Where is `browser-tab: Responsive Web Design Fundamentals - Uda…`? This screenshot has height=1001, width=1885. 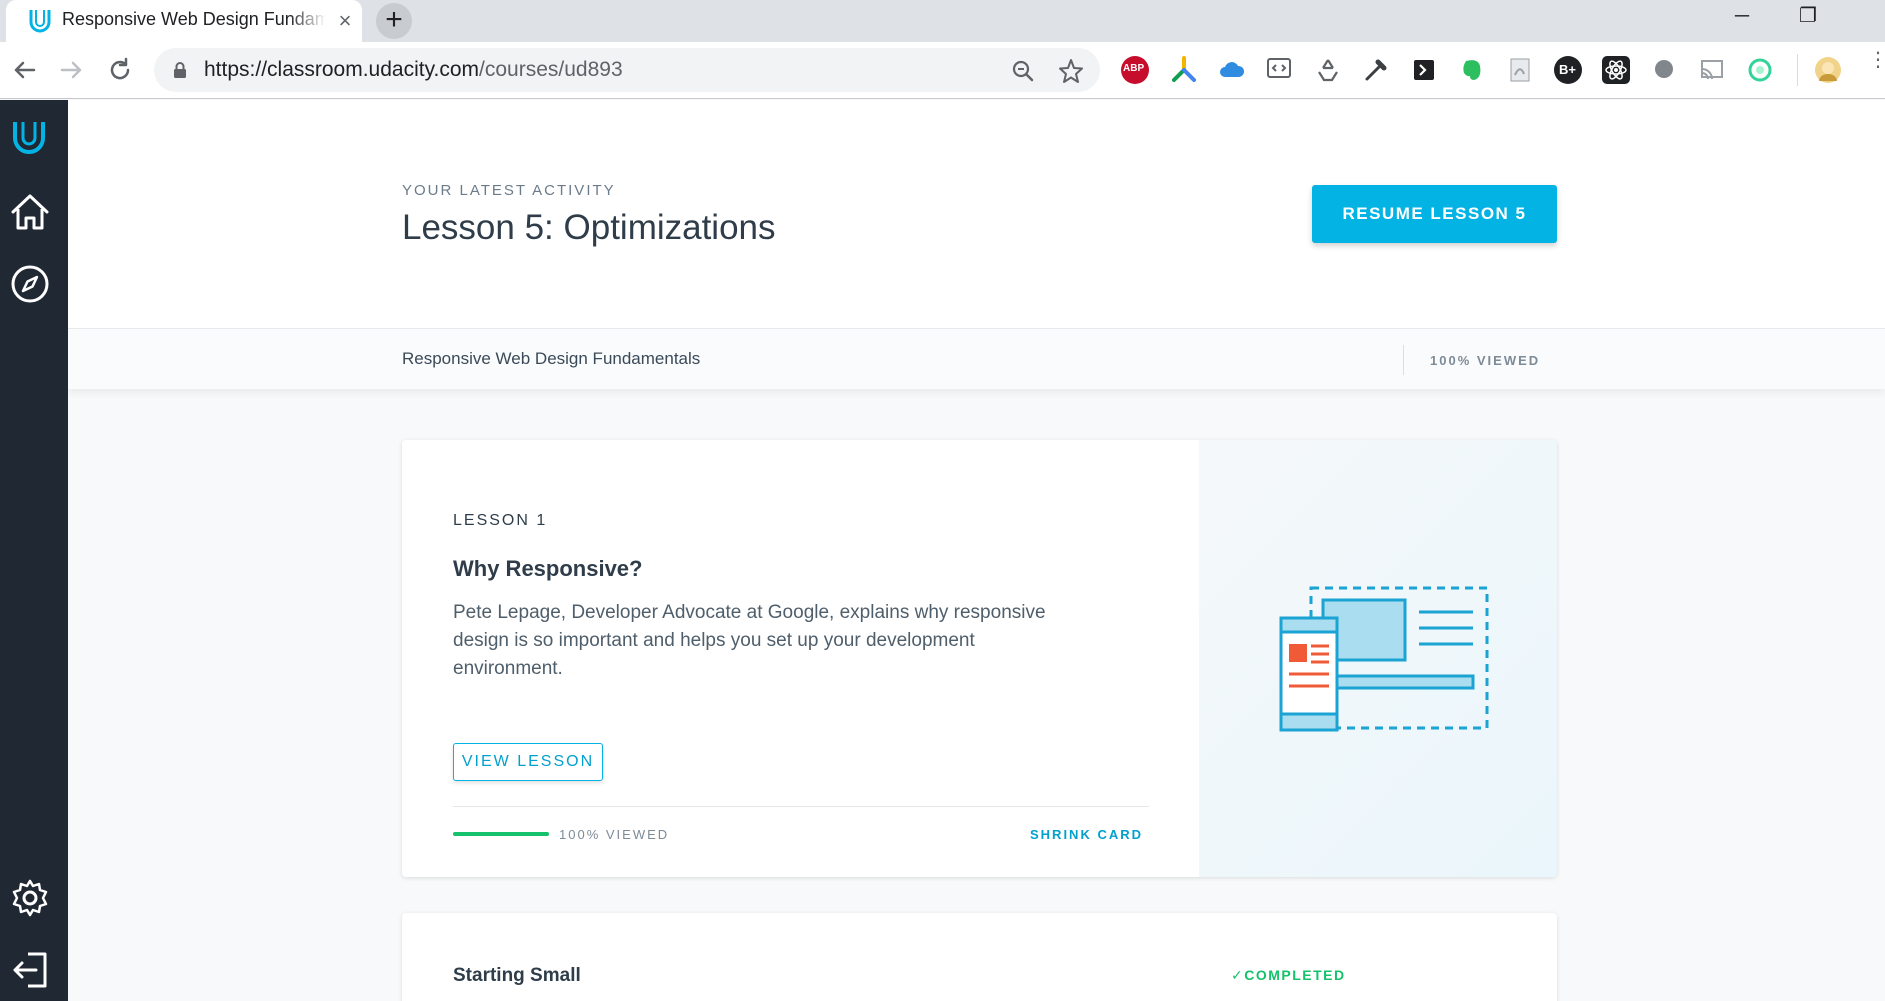
browser-tab: Responsive Web Design Fundamentals - Uda… is located at coordinates (184, 21).